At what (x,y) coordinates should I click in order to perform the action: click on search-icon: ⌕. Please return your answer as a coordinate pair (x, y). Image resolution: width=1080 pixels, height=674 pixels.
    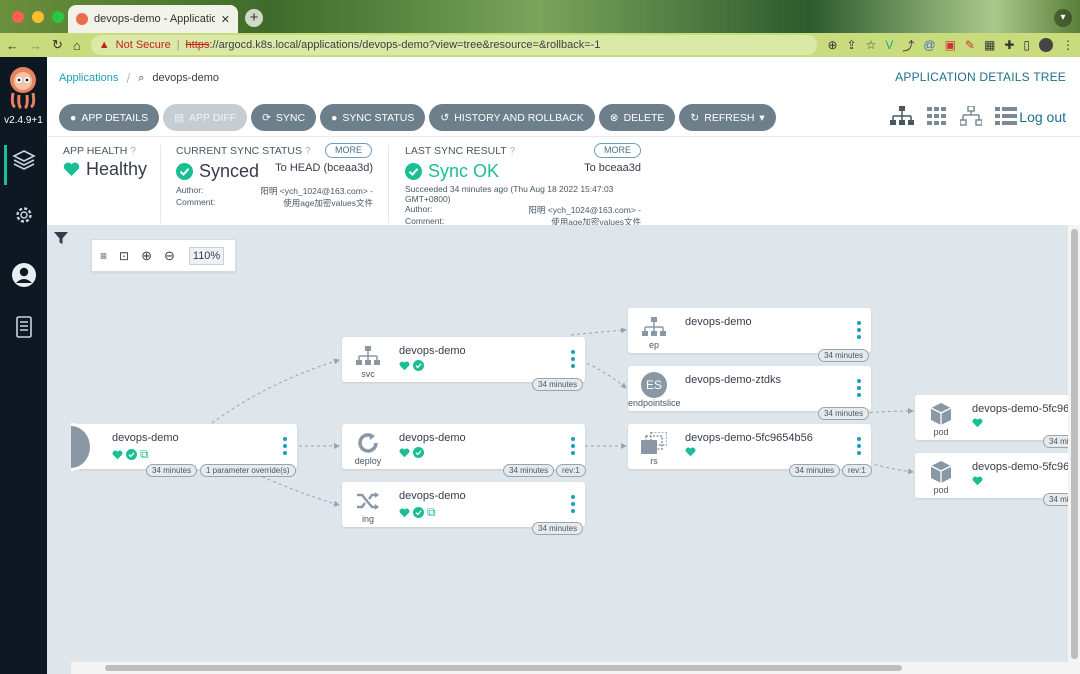
    Looking at the image, I should click on (141, 78).